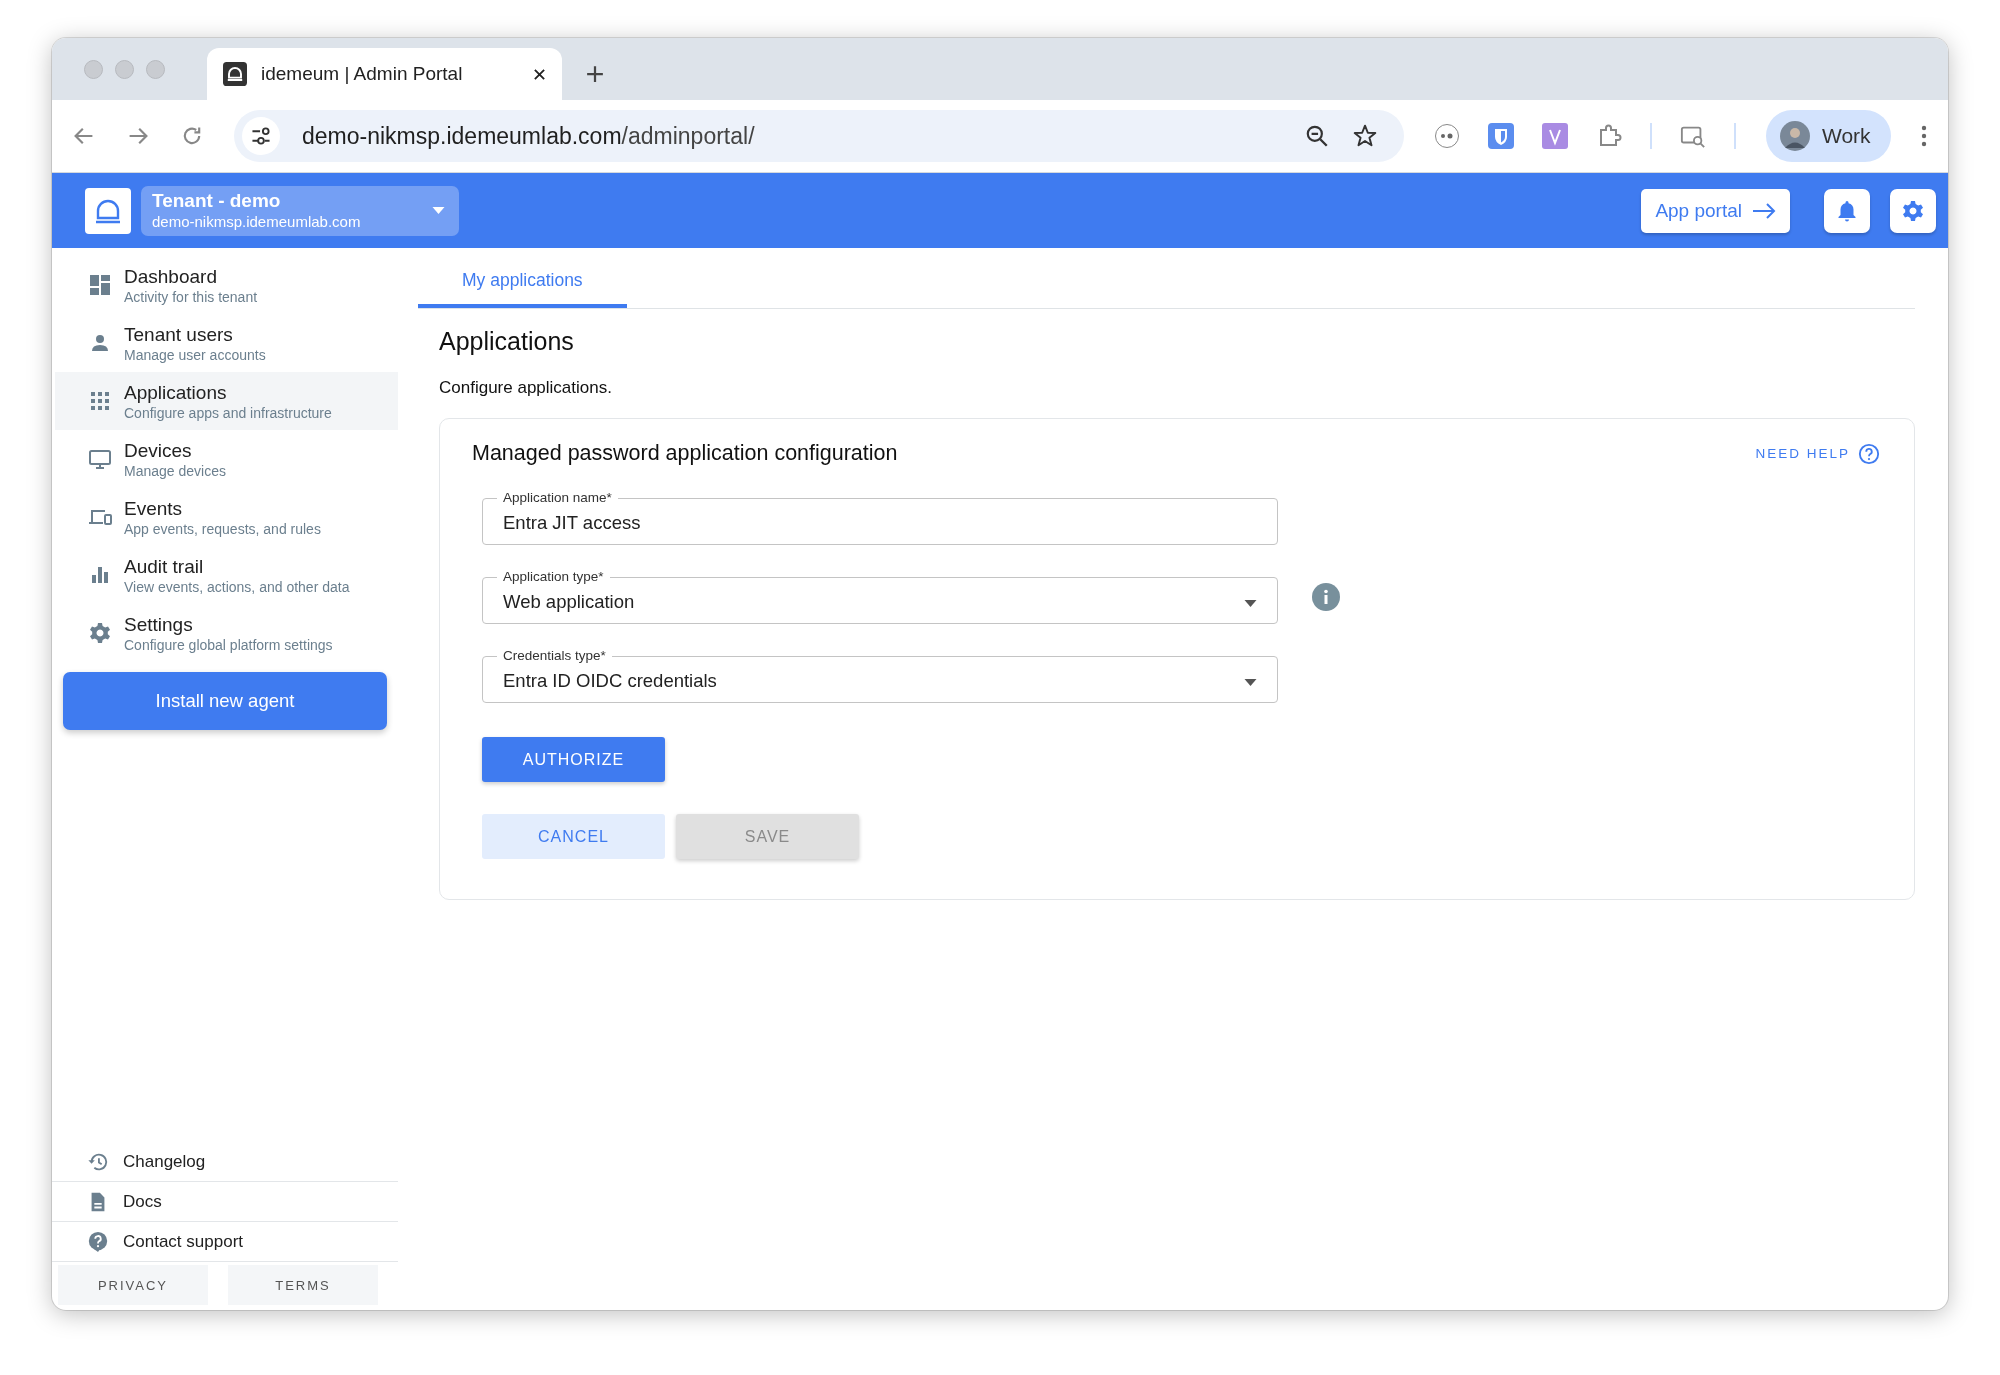 The height and width of the screenshot is (1375, 2000). What do you see at coordinates (553, 577) in the screenshot?
I see `field-label: Application type*` at bounding box center [553, 577].